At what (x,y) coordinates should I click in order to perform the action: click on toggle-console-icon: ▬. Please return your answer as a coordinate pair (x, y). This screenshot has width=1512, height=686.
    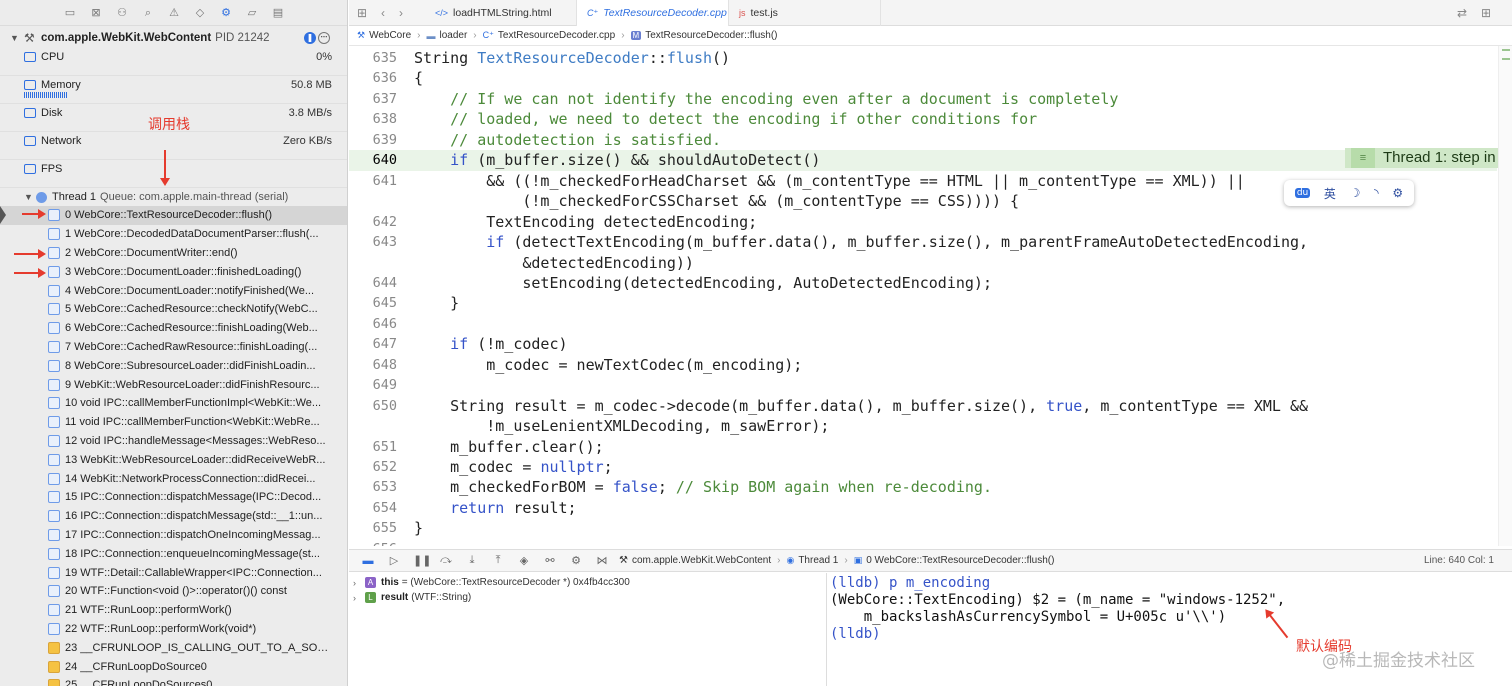
    Looking at the image, I should click on (368, 561).